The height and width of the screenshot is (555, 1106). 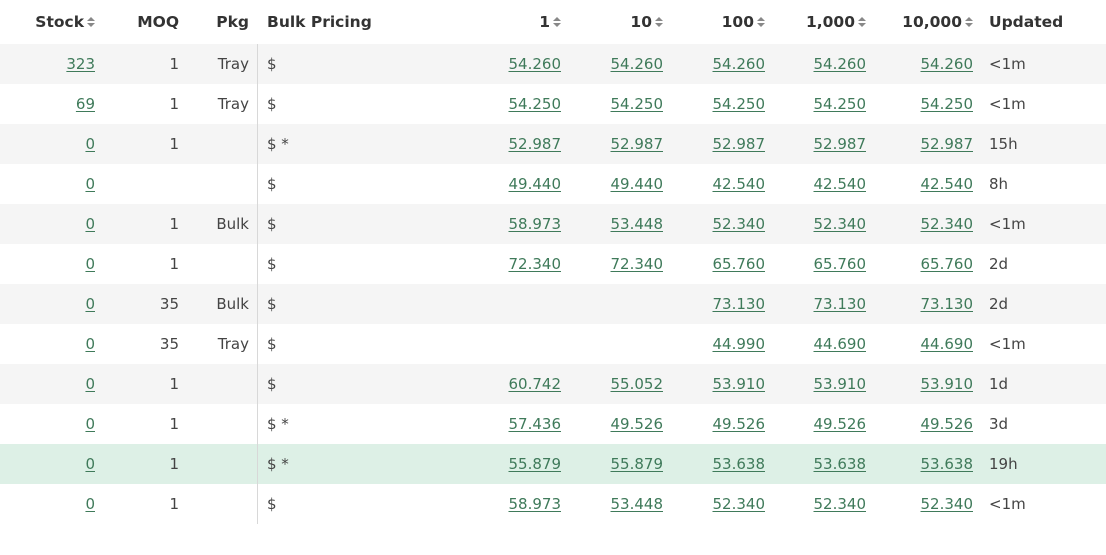 I want to click on price-100-link: 54.260, so click(x=739, y=64).